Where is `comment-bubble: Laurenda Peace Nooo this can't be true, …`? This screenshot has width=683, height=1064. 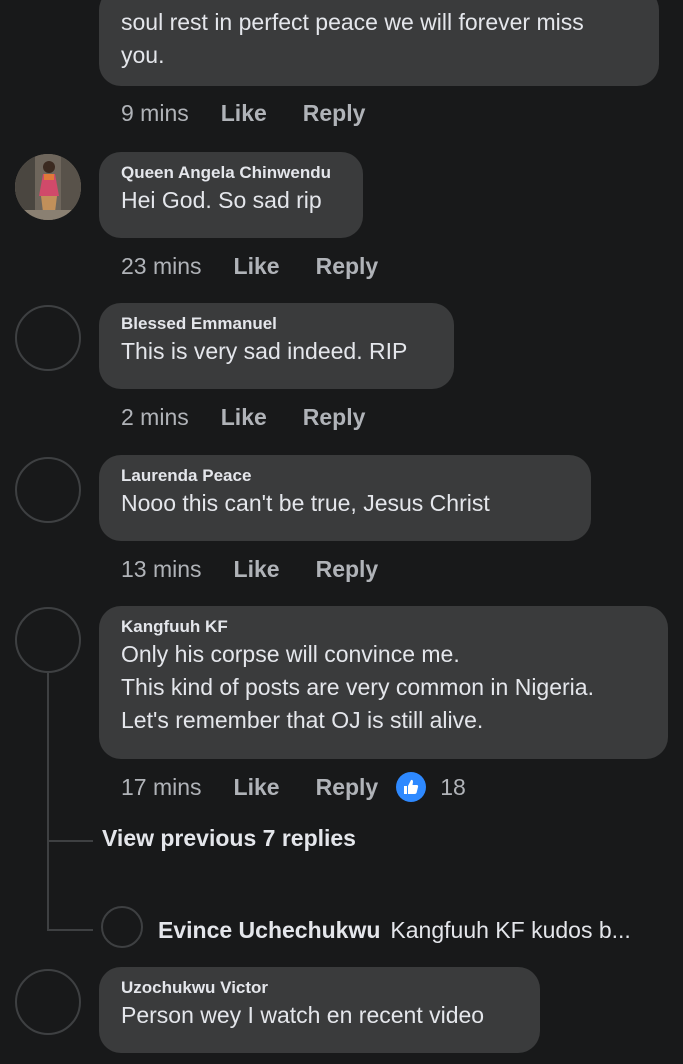
comment-bubble: Laurenda Peace Nooo this can't be true, … is located at coordinates (345, 498).